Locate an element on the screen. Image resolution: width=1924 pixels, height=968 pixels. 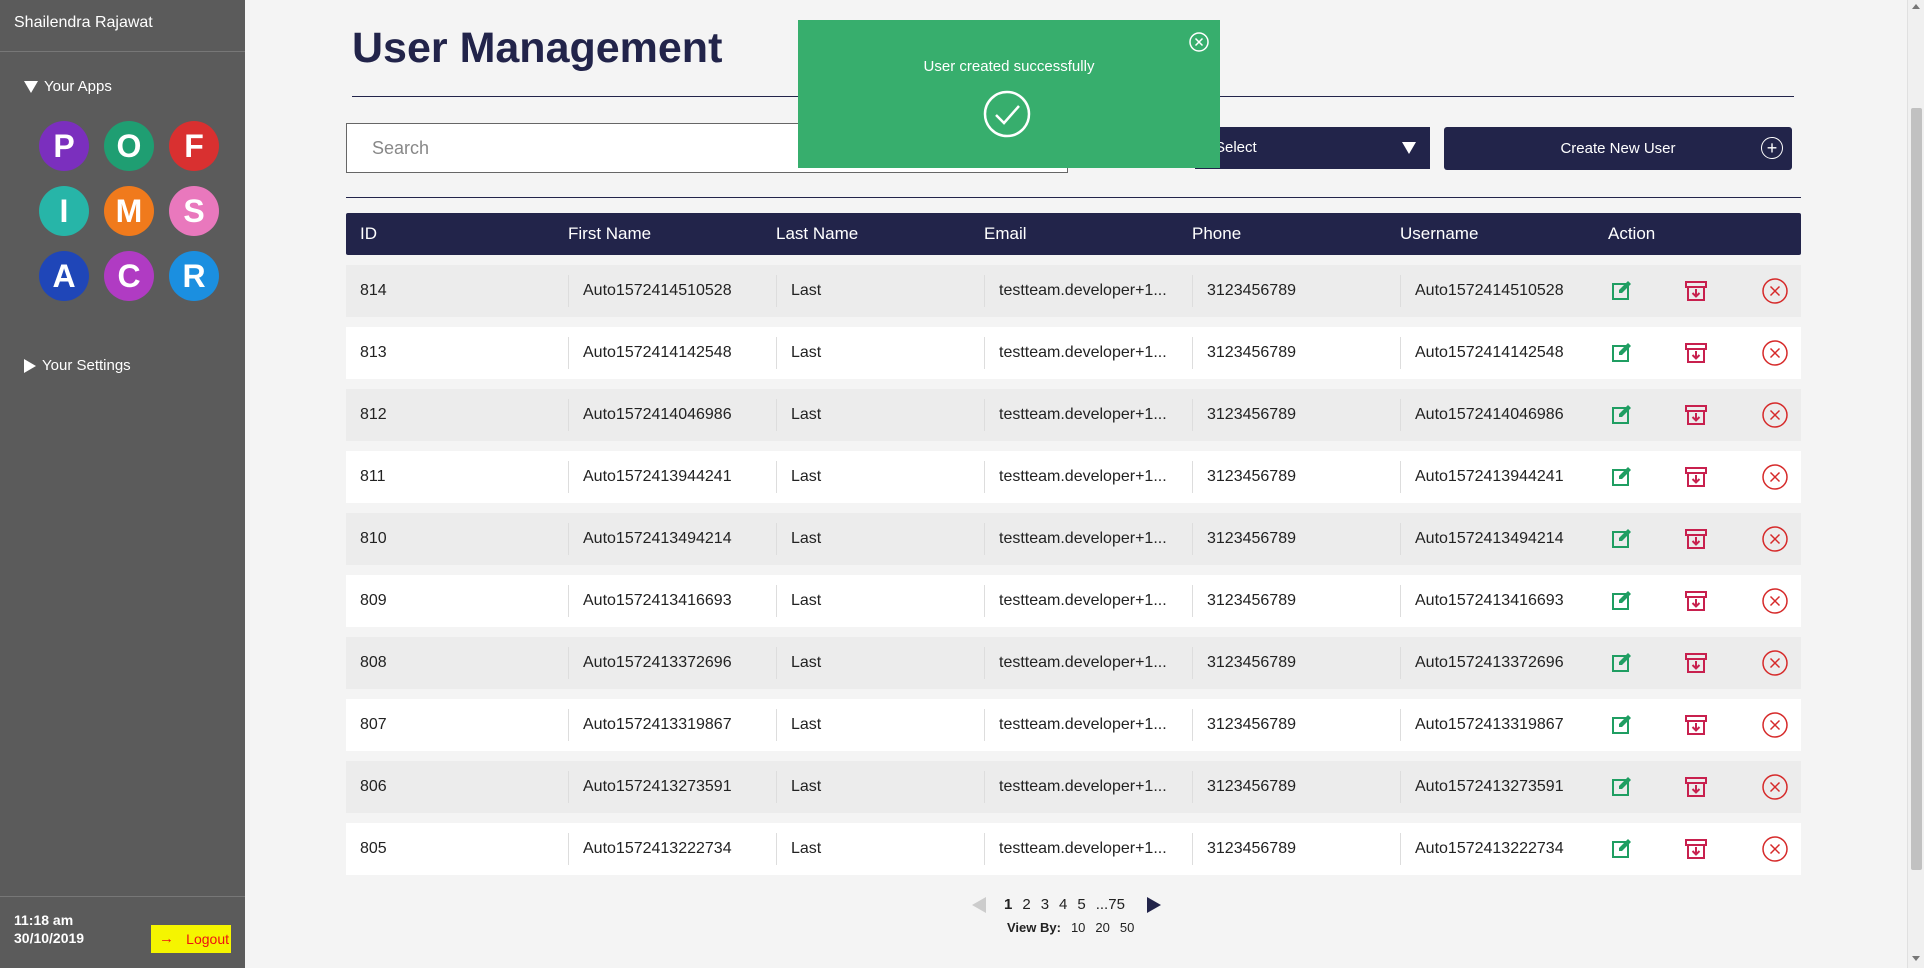
app-i-button: I is located at coordinates (64, 211).